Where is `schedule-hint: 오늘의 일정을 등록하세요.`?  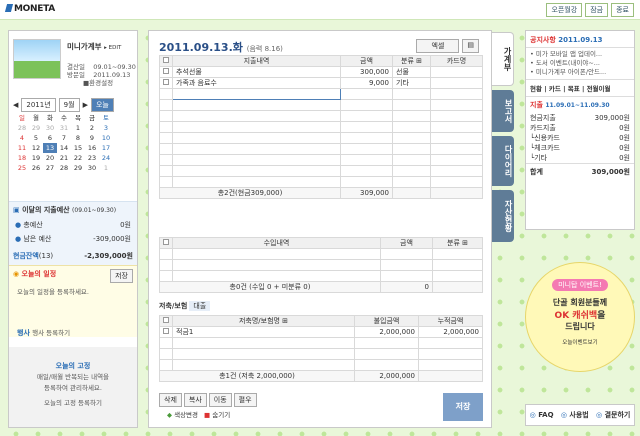
schedule-hint: 오늘의 일정을 등록하세요. is located at coordinates (73, 291).